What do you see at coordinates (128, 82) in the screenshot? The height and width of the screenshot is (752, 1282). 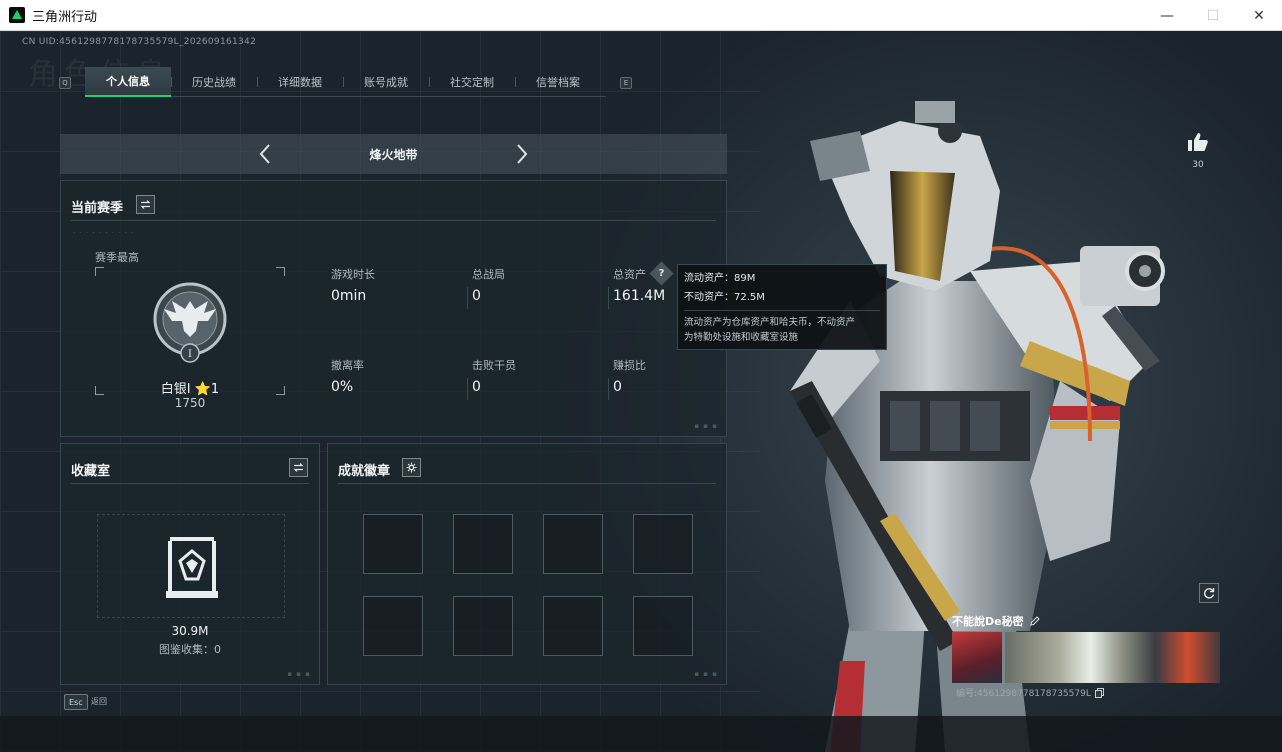 I see `tab-personal-info: 个人信息` at bounding box center [128, 82].